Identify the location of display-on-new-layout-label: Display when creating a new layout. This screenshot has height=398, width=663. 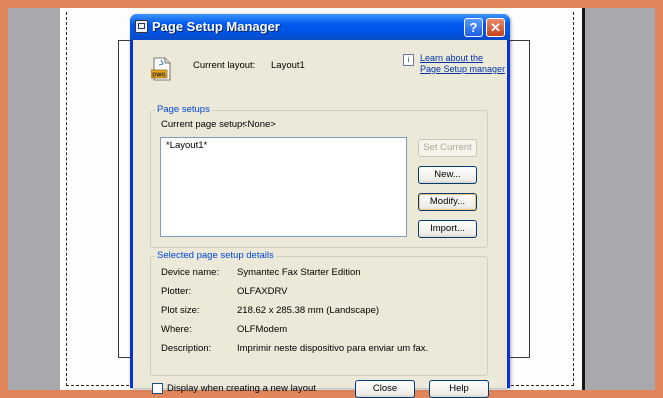
(241, 388).